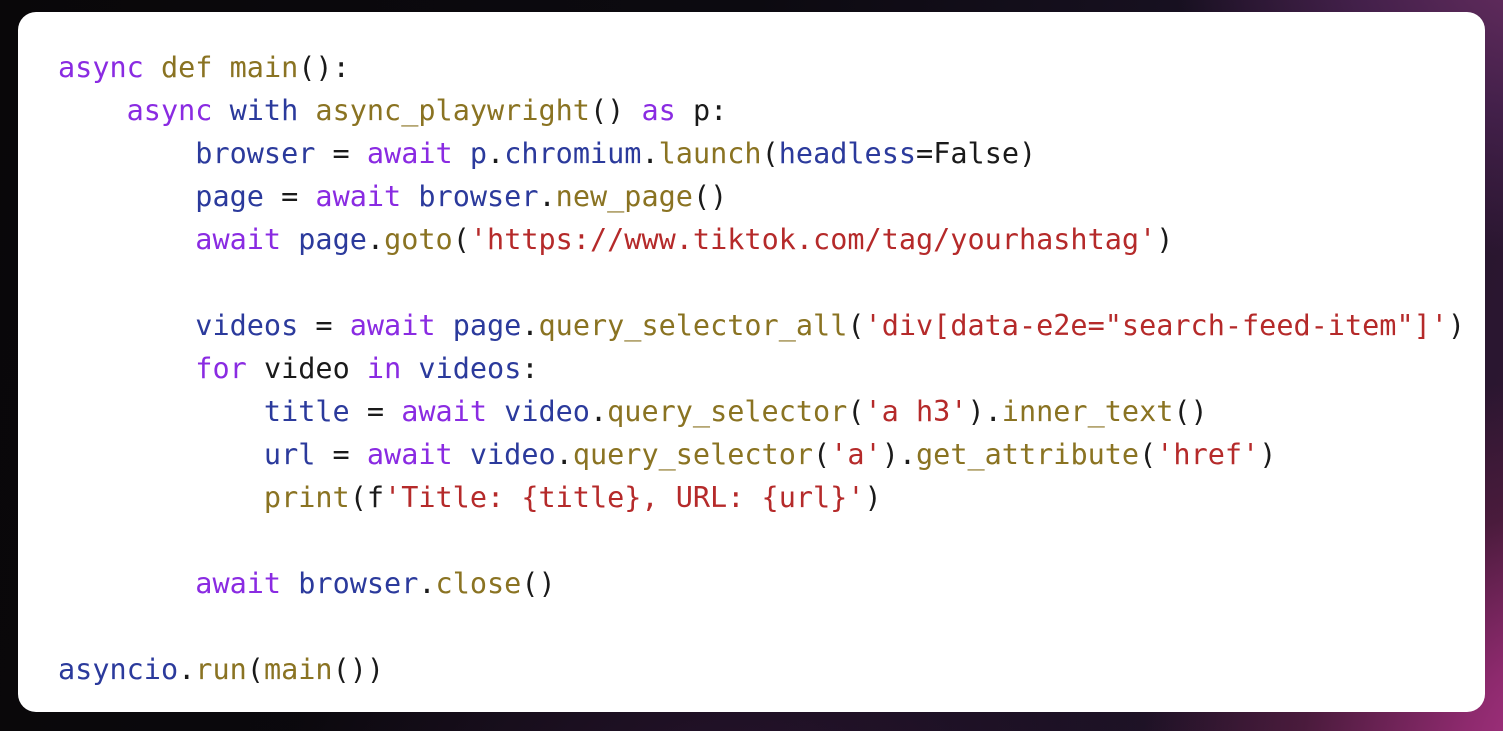 Image resolution: width=1503 pixels, height=731 pixels. Describe the element at coordinates (624, 497) in the screenshot. I see `code-token: 'Title: {title}, URL: {url}'` at that location.